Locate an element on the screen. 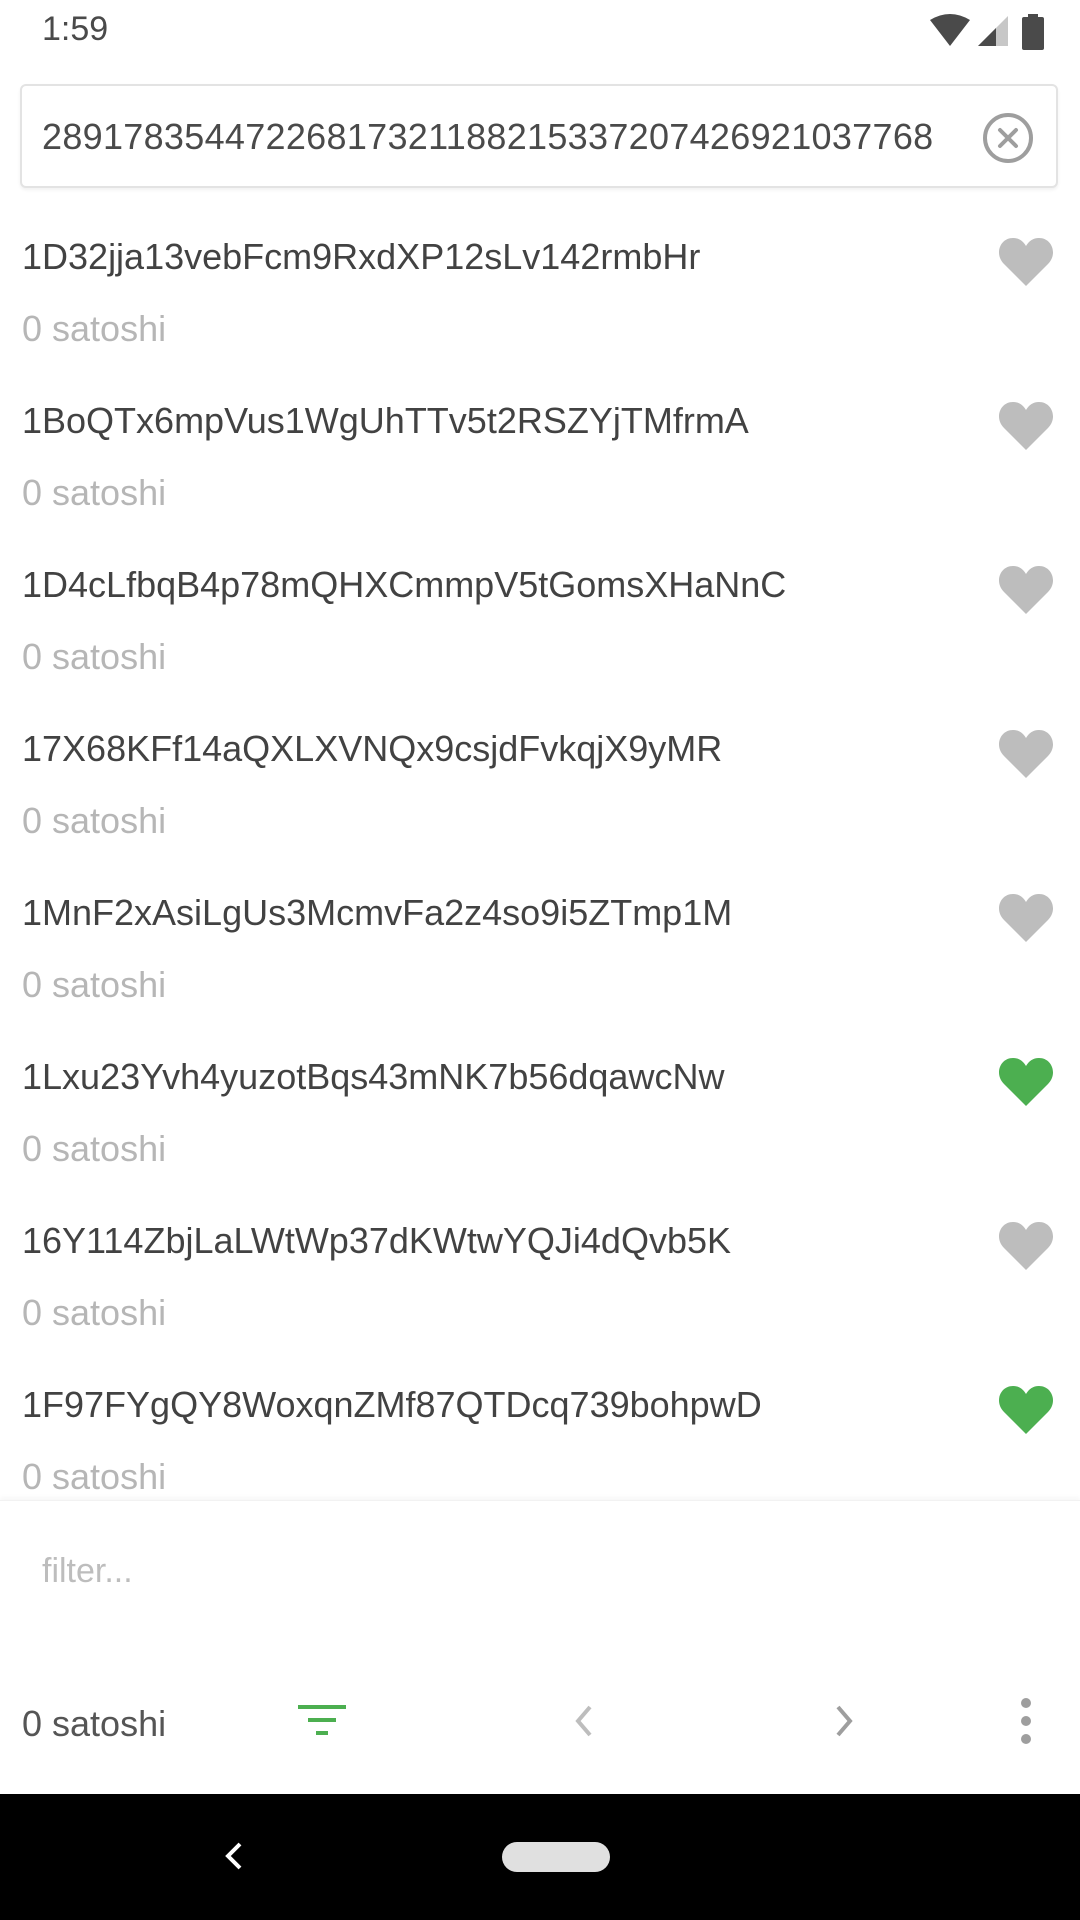 The image size is (1080, 1920). status-bar: 1:59 is located at coordinates (540, 32).